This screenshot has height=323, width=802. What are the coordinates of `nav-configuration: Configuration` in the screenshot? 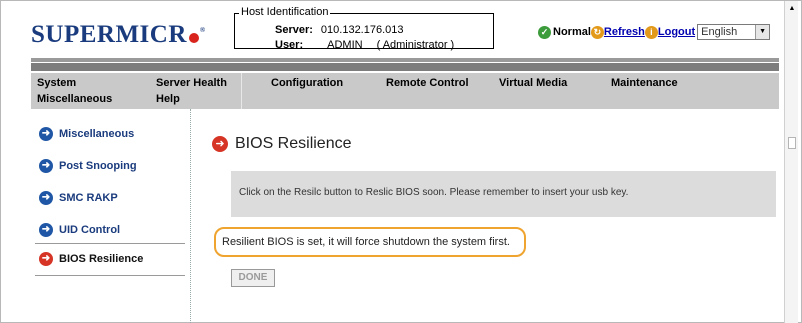 It's located at (307, 83).